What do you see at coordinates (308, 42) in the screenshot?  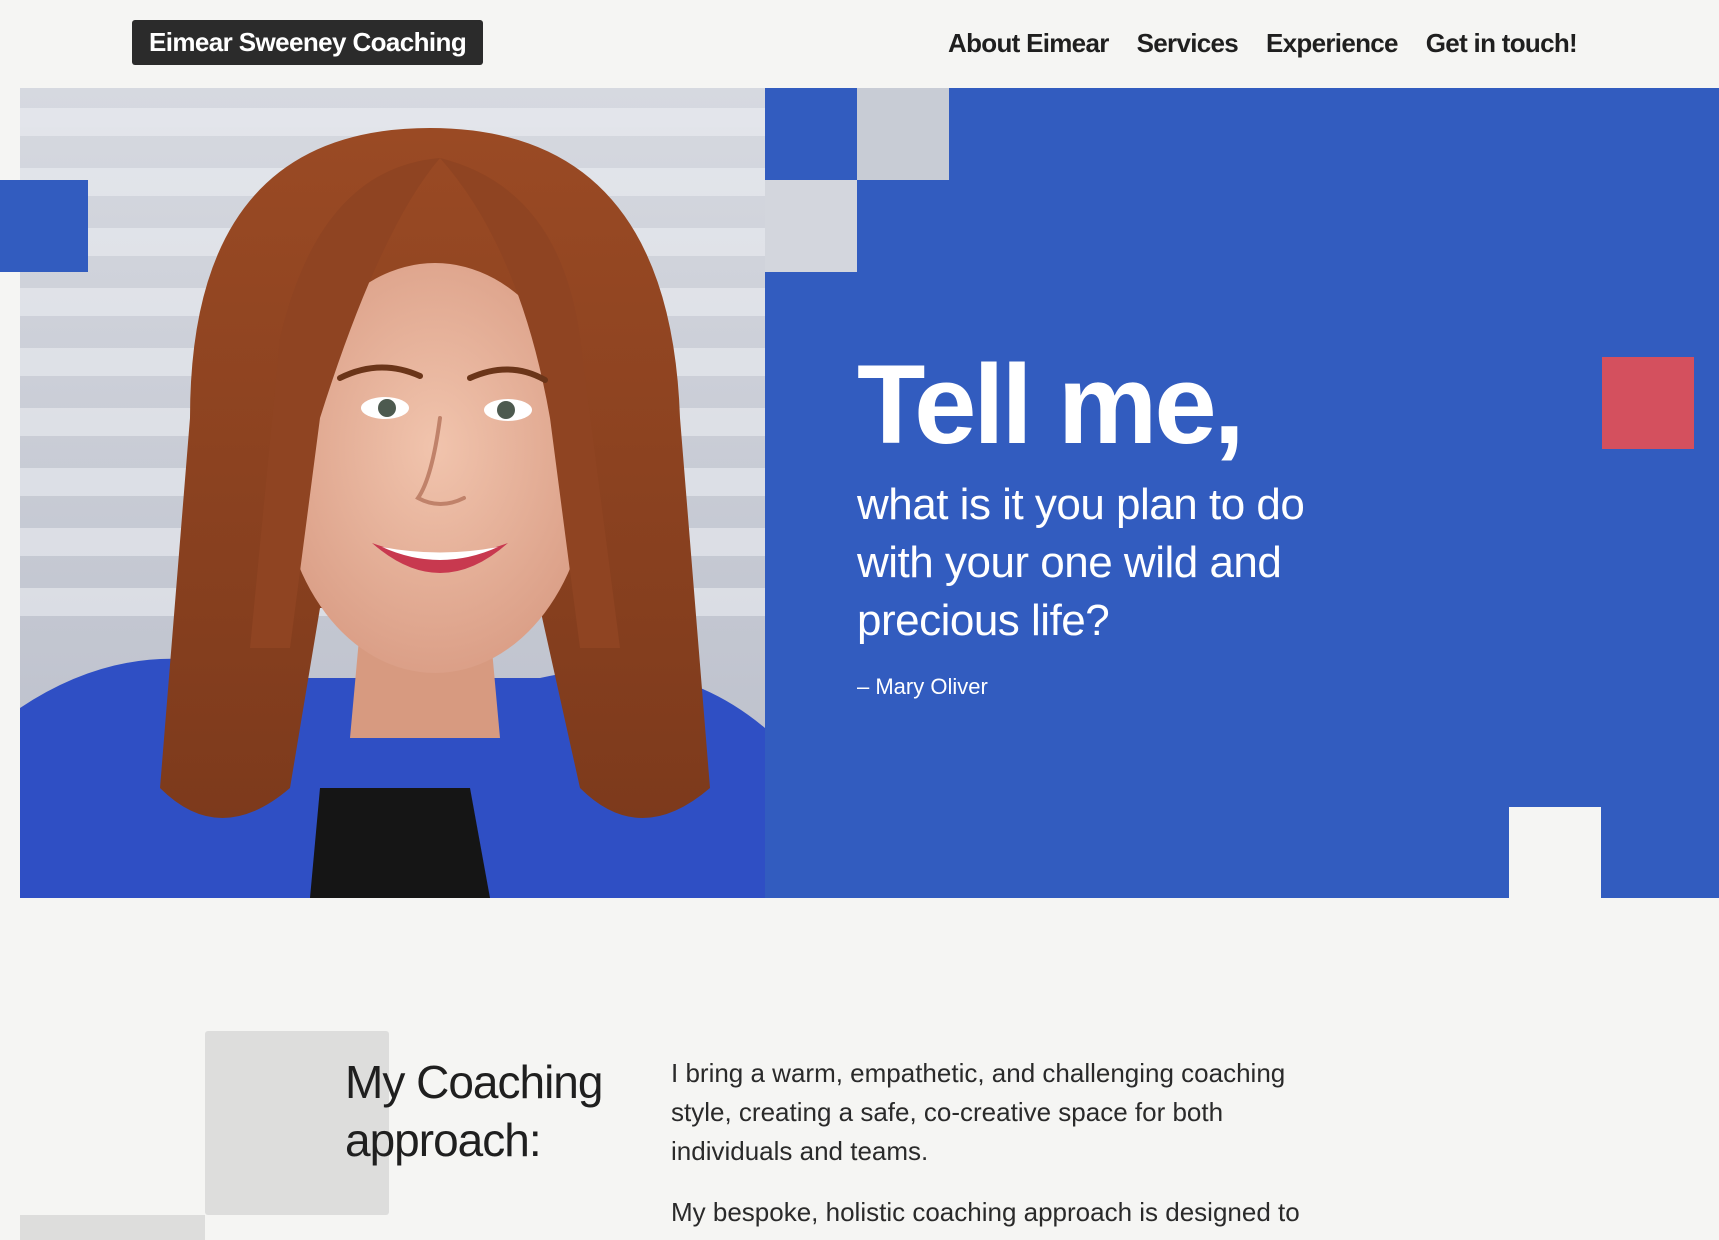 I see `brand-logo-link: Eimear Sweeney Coaching` at bounding box center [308, 42].